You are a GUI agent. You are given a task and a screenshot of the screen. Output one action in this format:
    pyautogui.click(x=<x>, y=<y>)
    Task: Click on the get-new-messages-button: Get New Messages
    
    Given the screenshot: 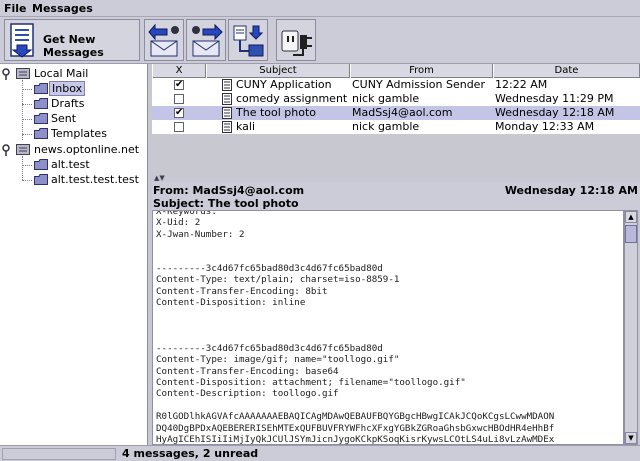 What is the action you would take?
    pyautogui.click(x=72, y=40)
    